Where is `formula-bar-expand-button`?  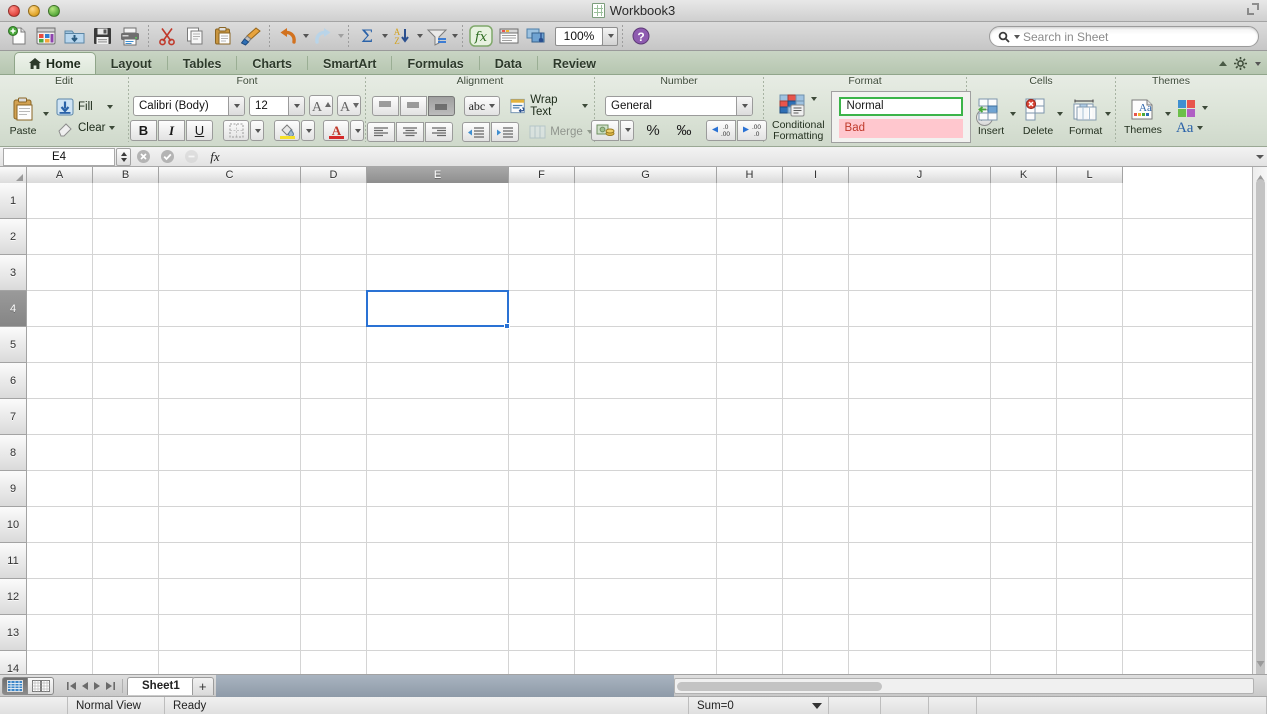
formula-bar-expand-button is located at coordinates (1260, 159).